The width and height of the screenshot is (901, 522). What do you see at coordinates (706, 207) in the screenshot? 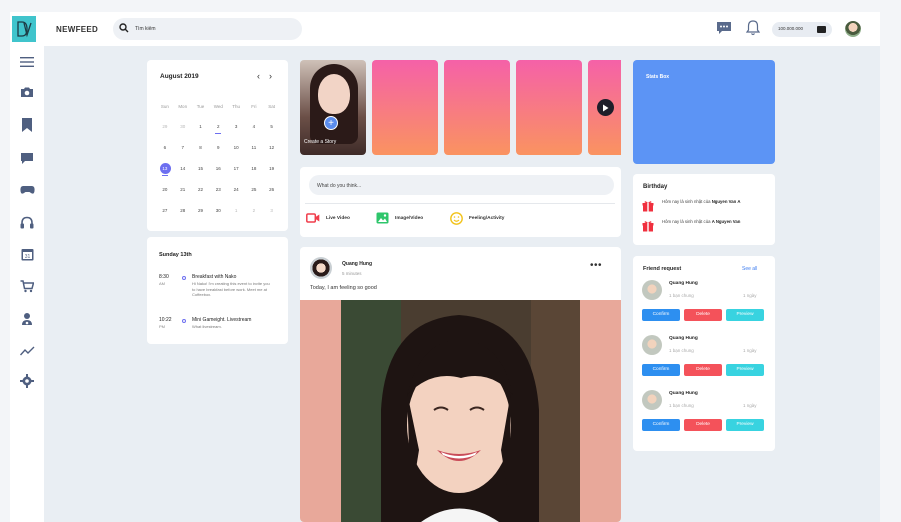
I see `birthday-item: Hôm nay là sinh nhật của Nguyen Van A` at bounding box center [706, 207].